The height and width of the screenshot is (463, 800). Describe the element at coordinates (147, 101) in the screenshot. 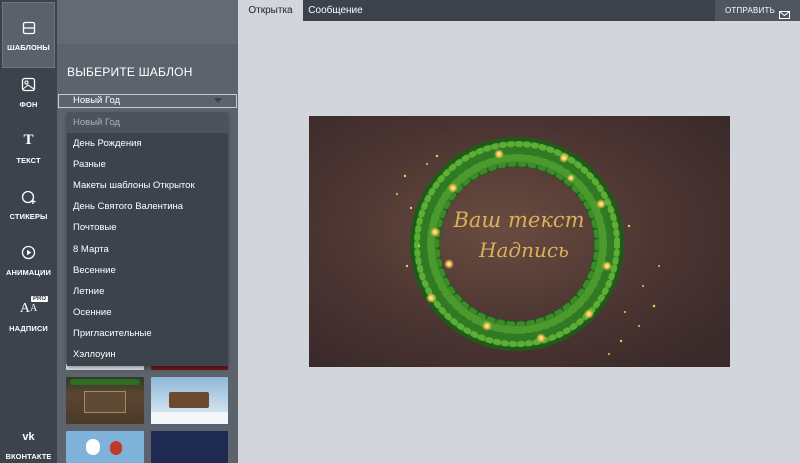

I see `category-select: Новый Год` at that location.